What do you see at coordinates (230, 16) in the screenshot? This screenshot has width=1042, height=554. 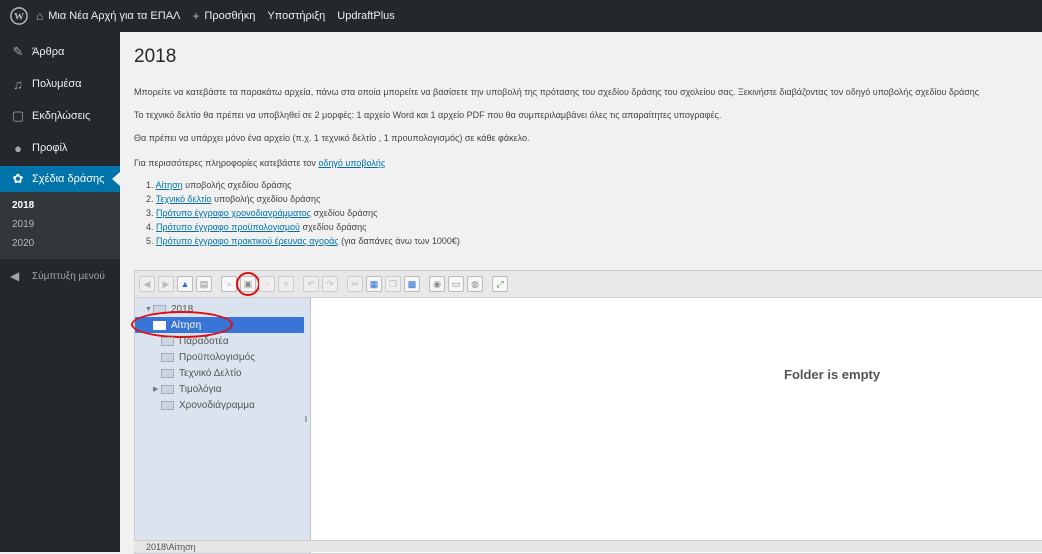 I see `new-content-label: Προσθήκη` at bounding box center [230, 16].